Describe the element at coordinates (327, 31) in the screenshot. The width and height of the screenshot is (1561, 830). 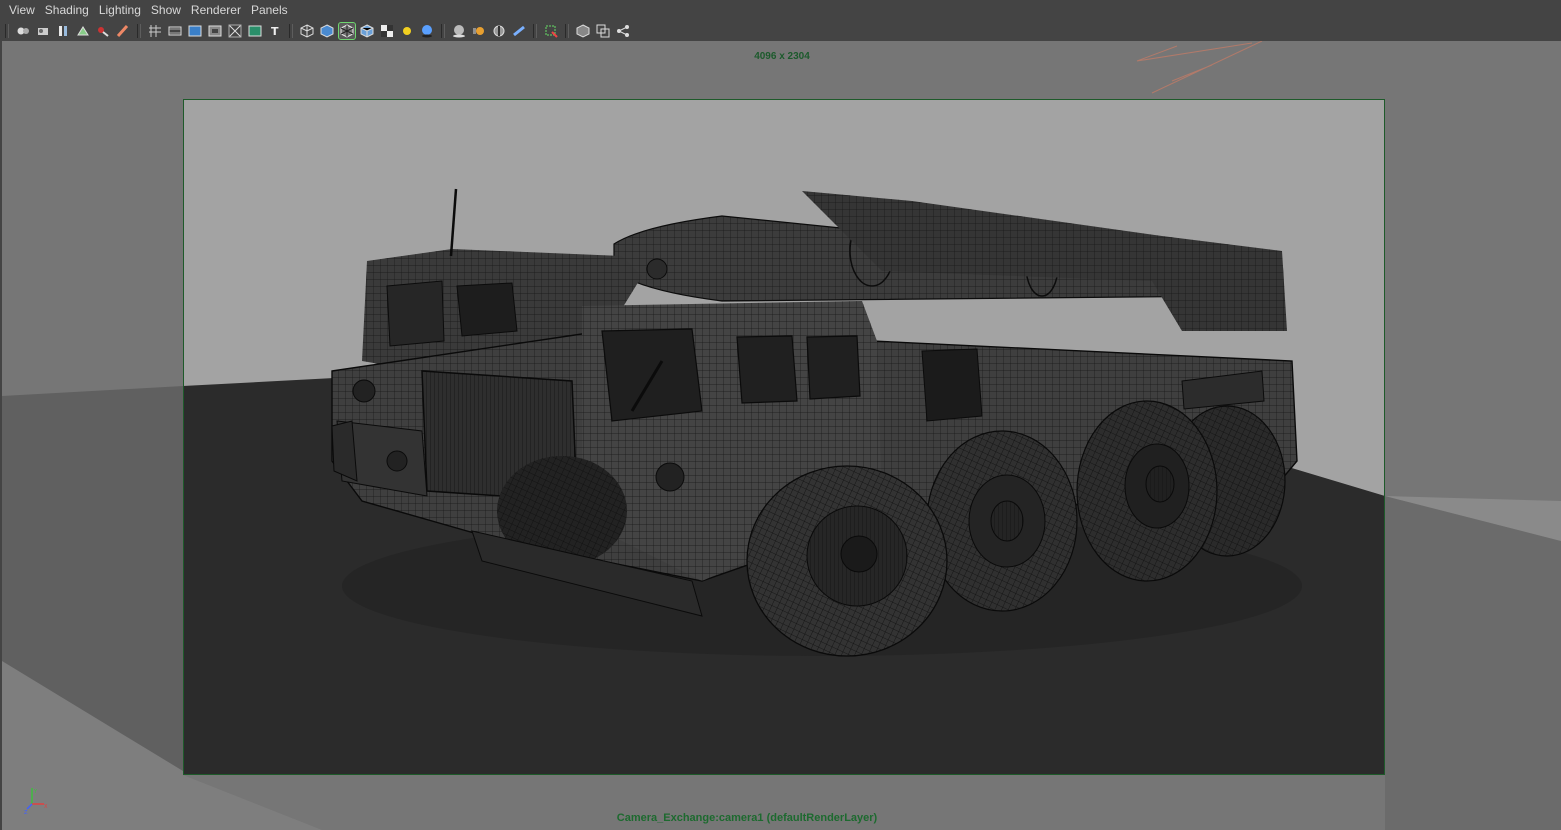
I see `smooth-shade-icon` at that location.